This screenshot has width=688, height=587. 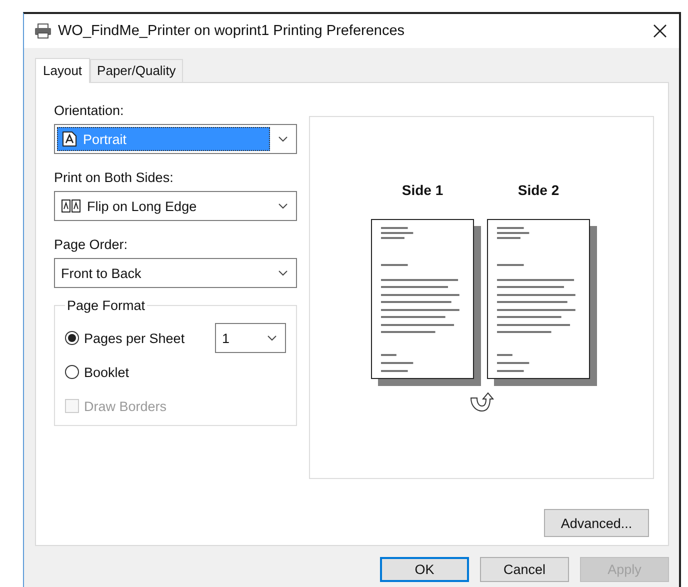 What do you see at coordinates (175, 206) in the screenshot?
I see `dropdown: Flip on Long Edge` at bounding box center [175, 206].